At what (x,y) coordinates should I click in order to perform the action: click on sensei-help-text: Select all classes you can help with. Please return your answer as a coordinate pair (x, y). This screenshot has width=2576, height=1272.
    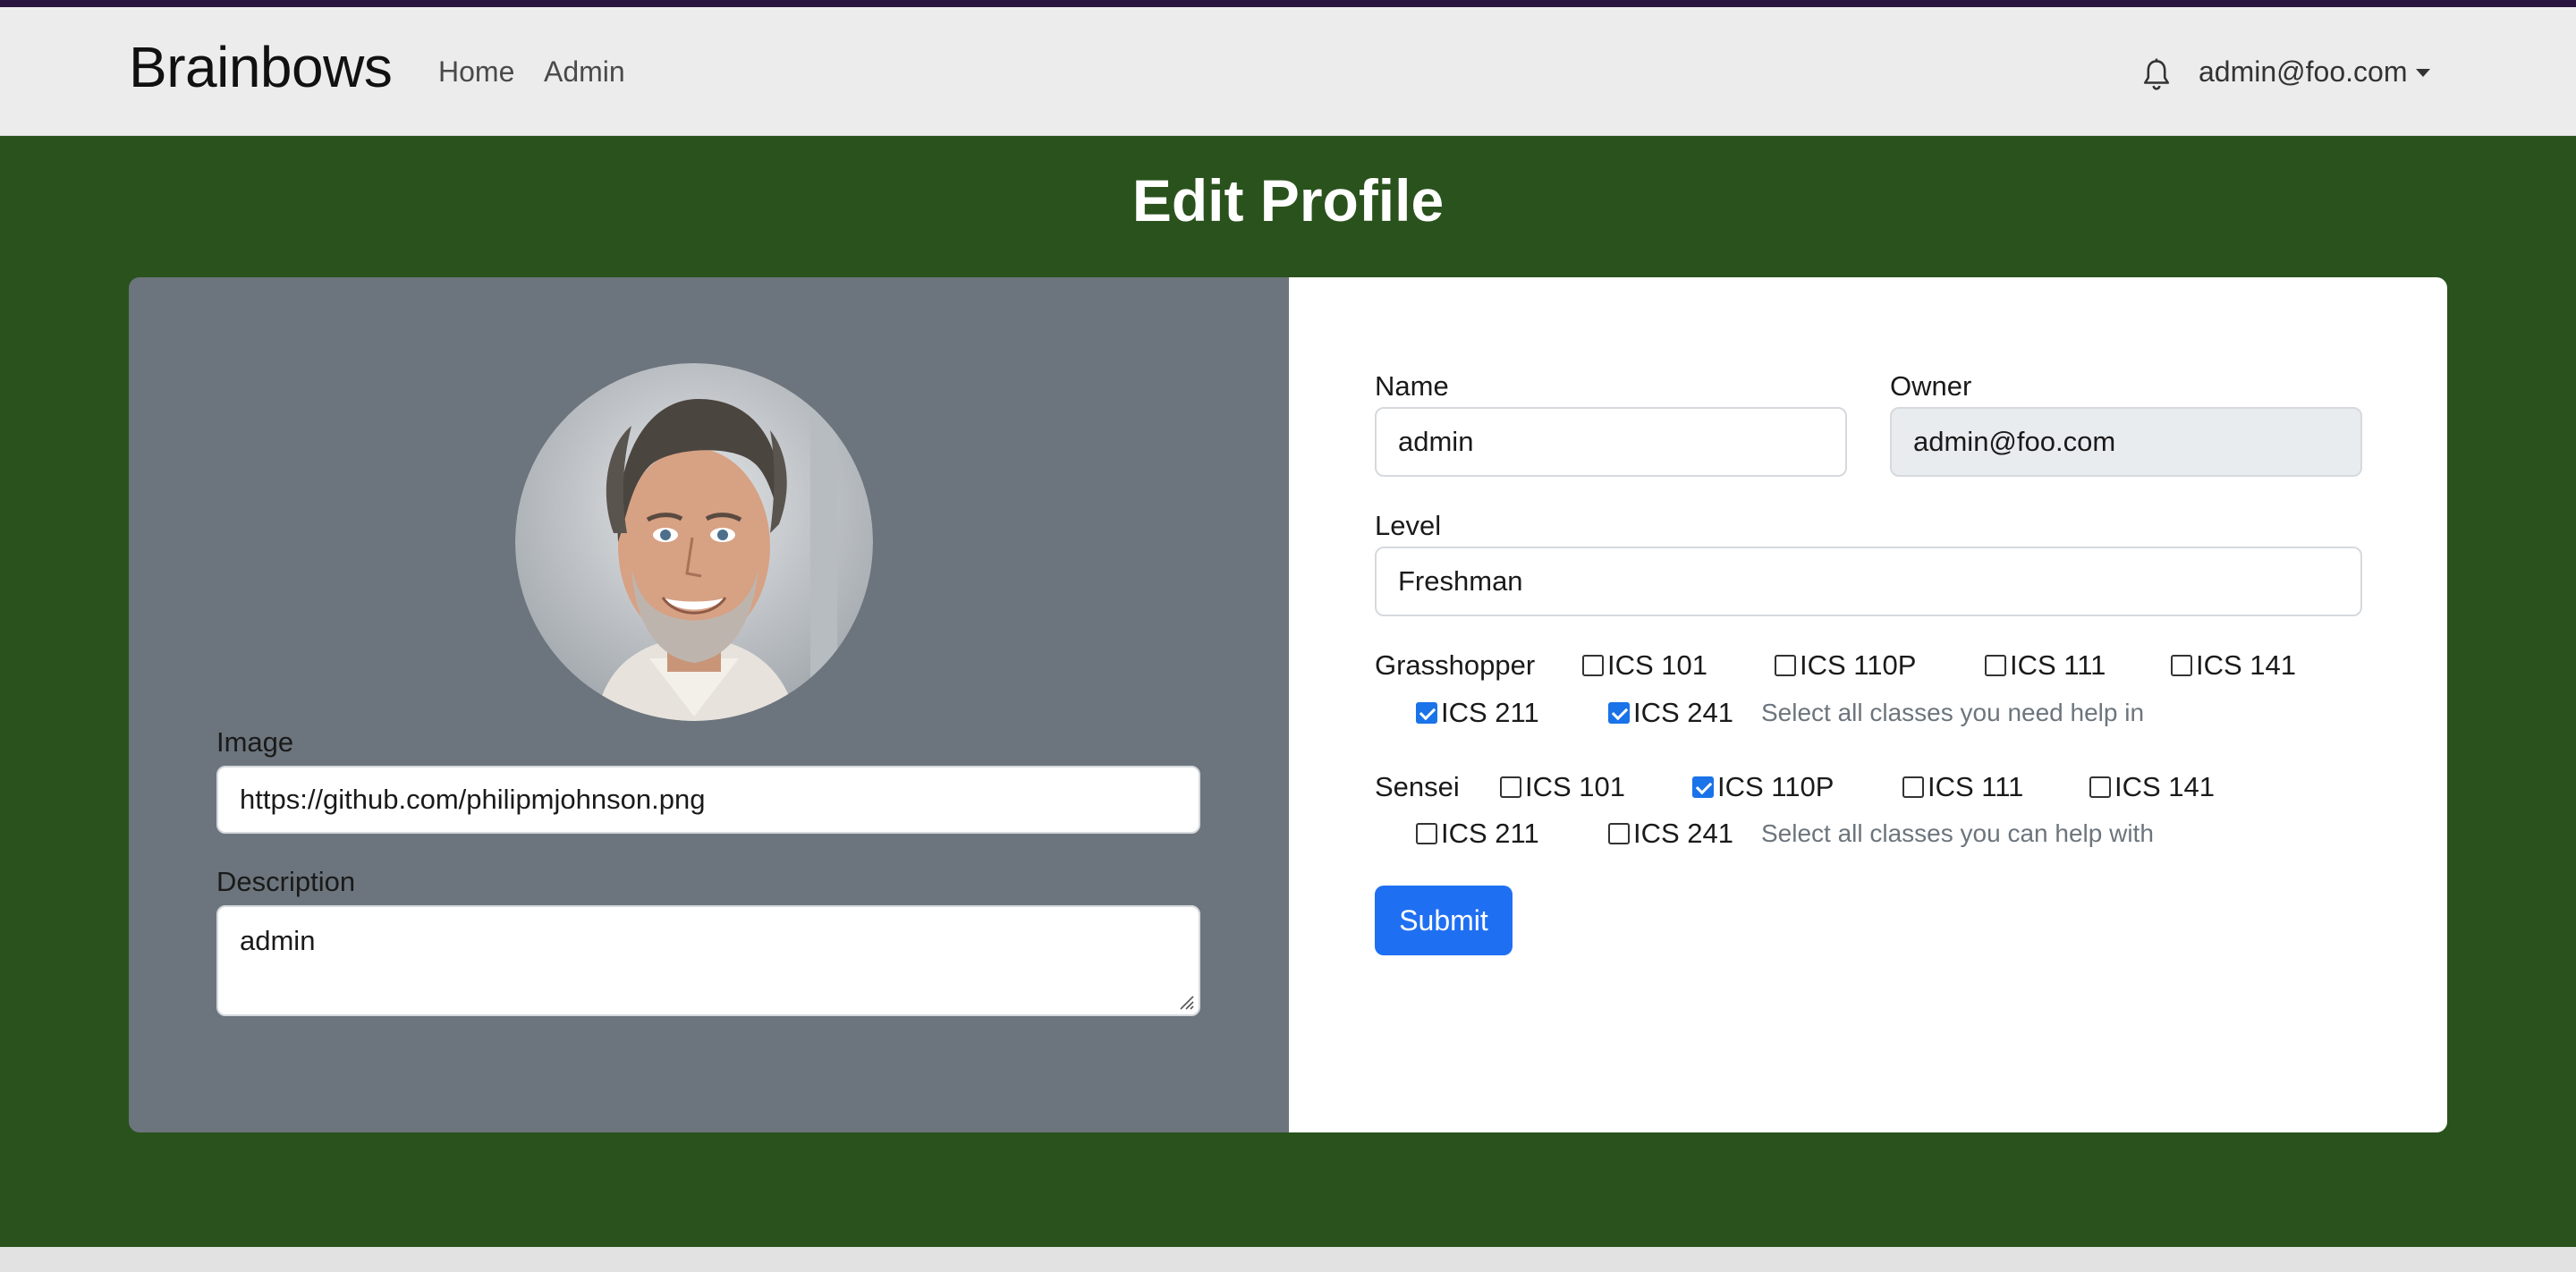
    Looking at the image, I should click on (1957, 833).